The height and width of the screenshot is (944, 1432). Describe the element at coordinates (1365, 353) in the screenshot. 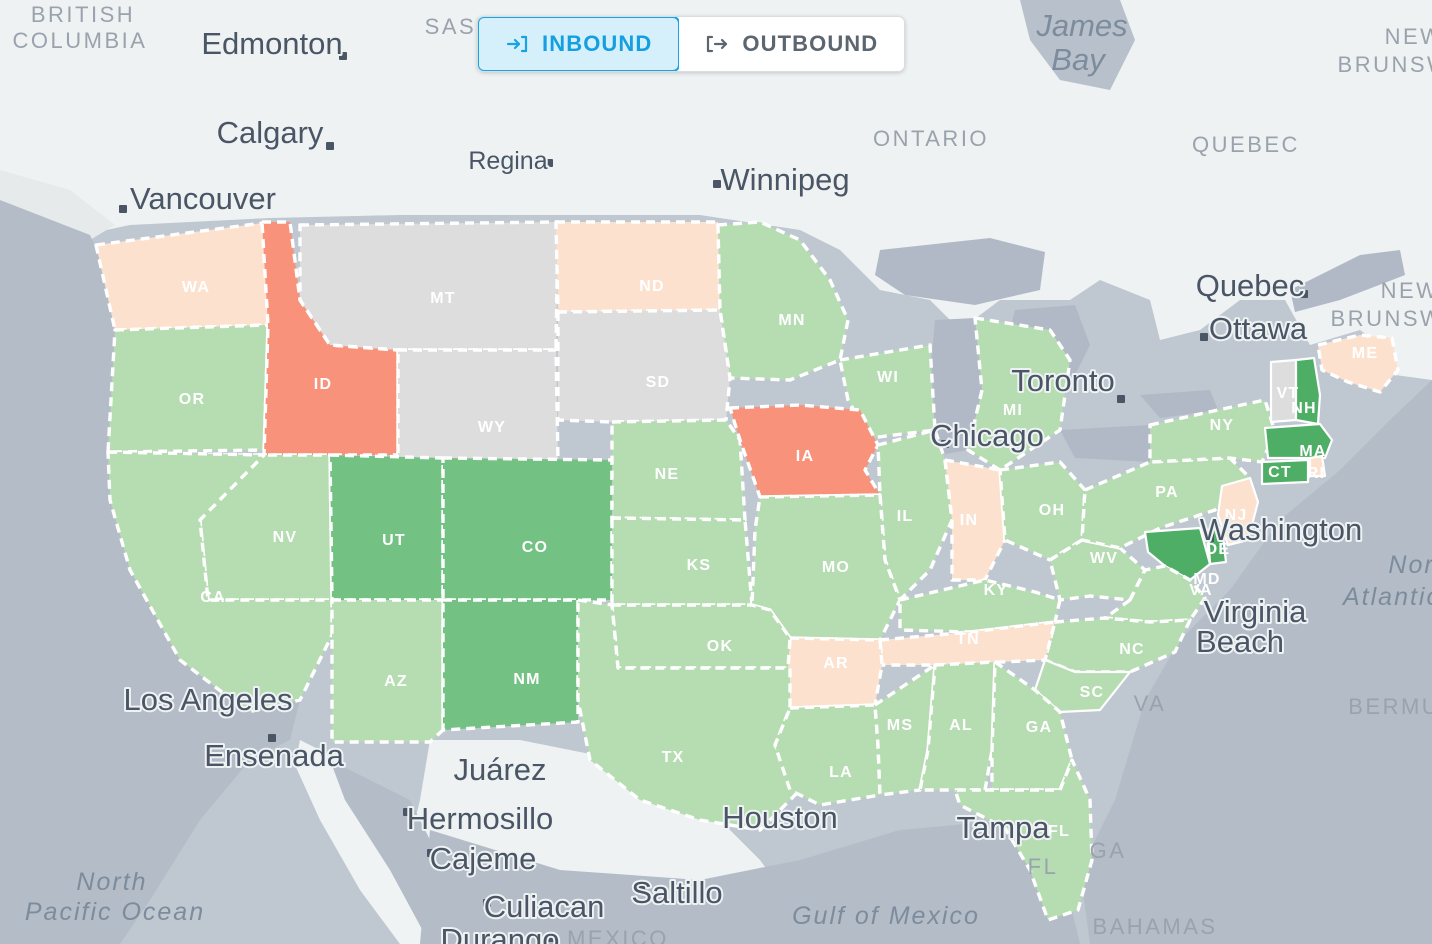

I see `state-label-ME: ME` at that location.